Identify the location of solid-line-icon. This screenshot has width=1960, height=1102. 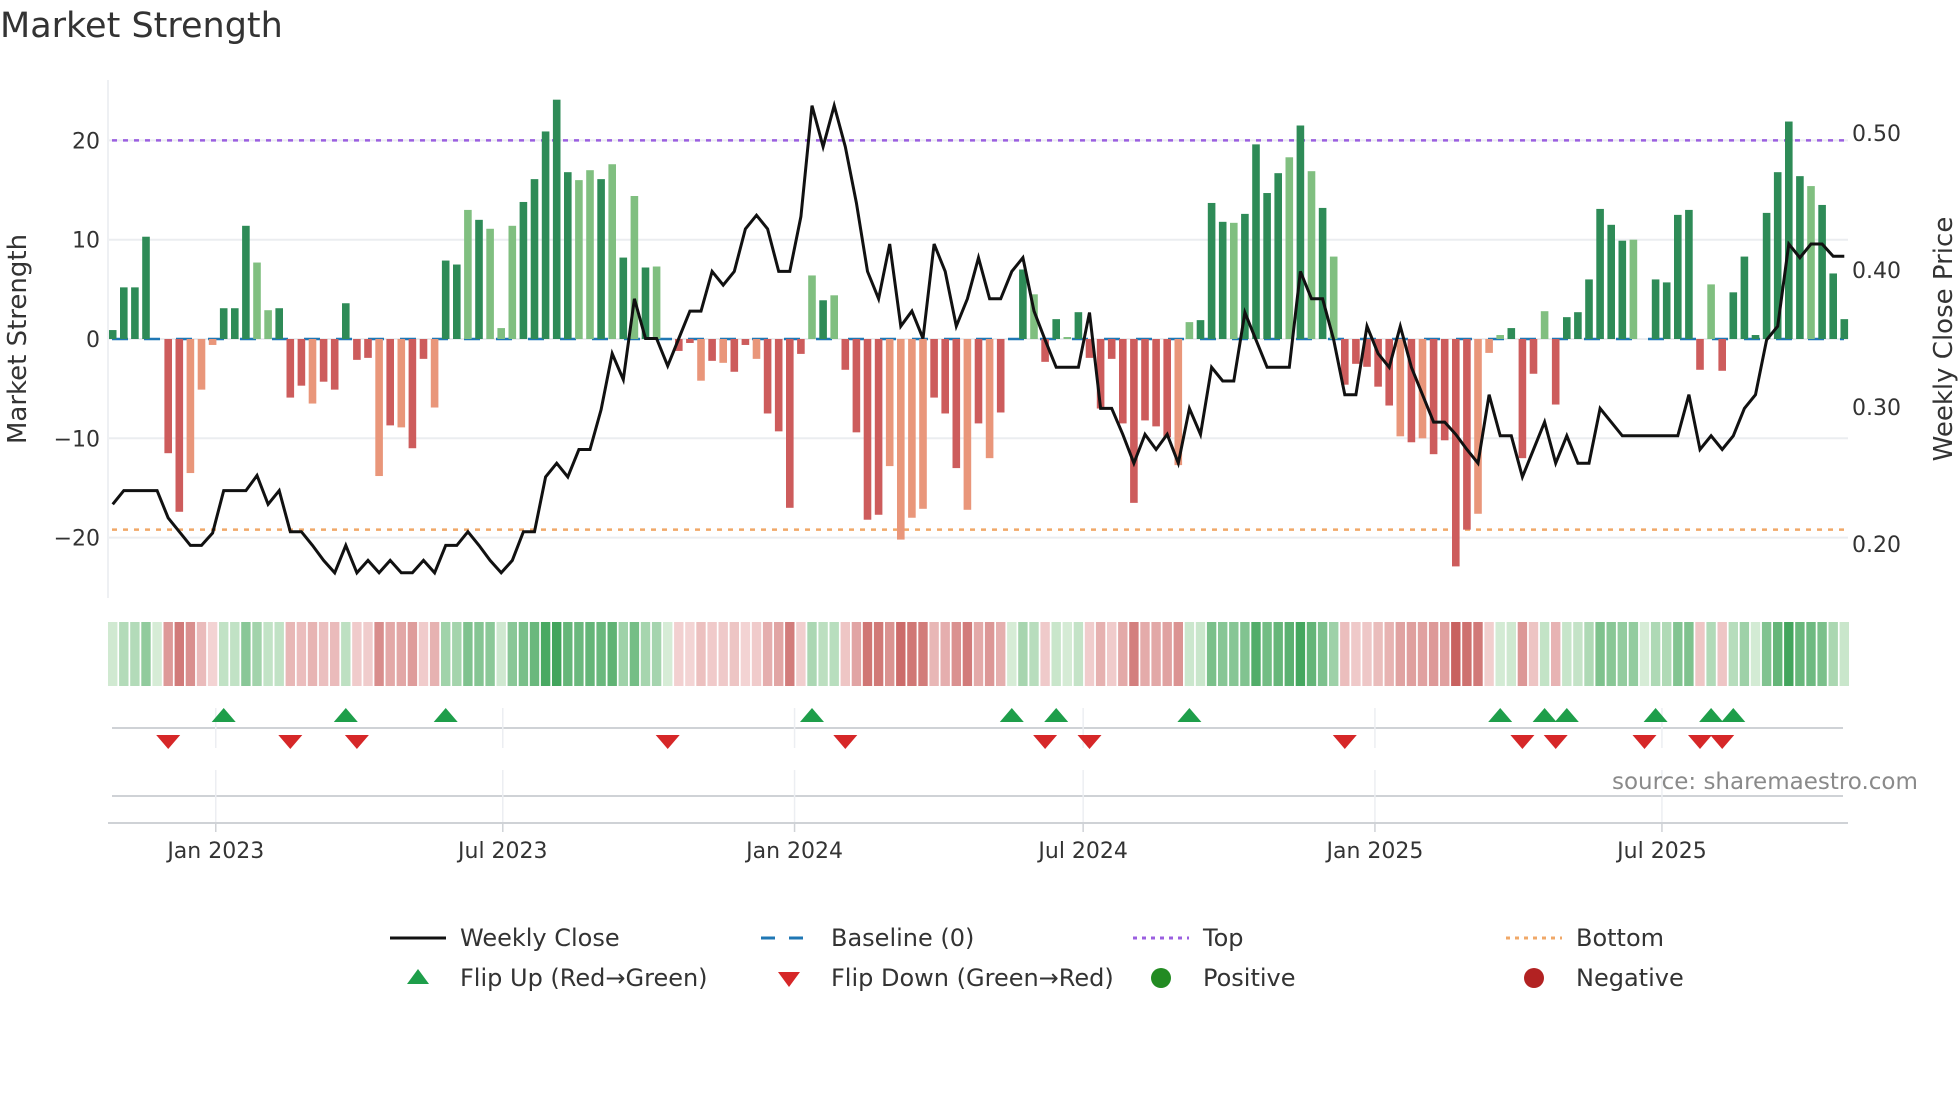
(418, 938).